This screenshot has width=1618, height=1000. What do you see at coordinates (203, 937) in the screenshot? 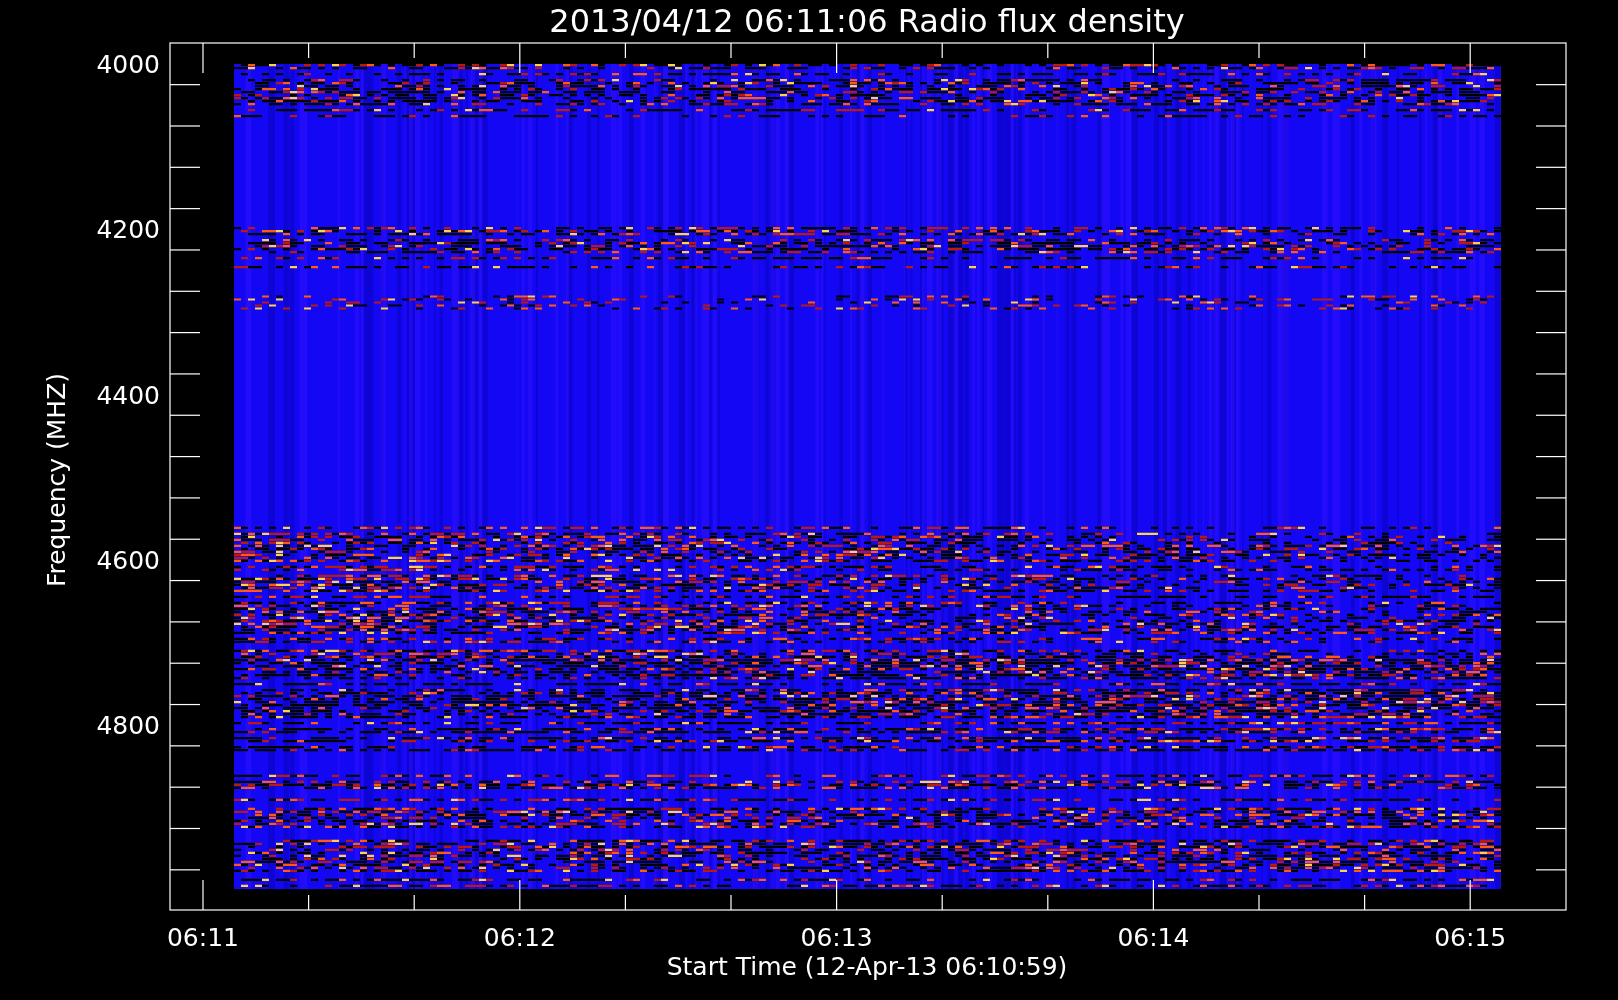
I see `axis-tick-label: 06:11` at bounding box center [203, 937].